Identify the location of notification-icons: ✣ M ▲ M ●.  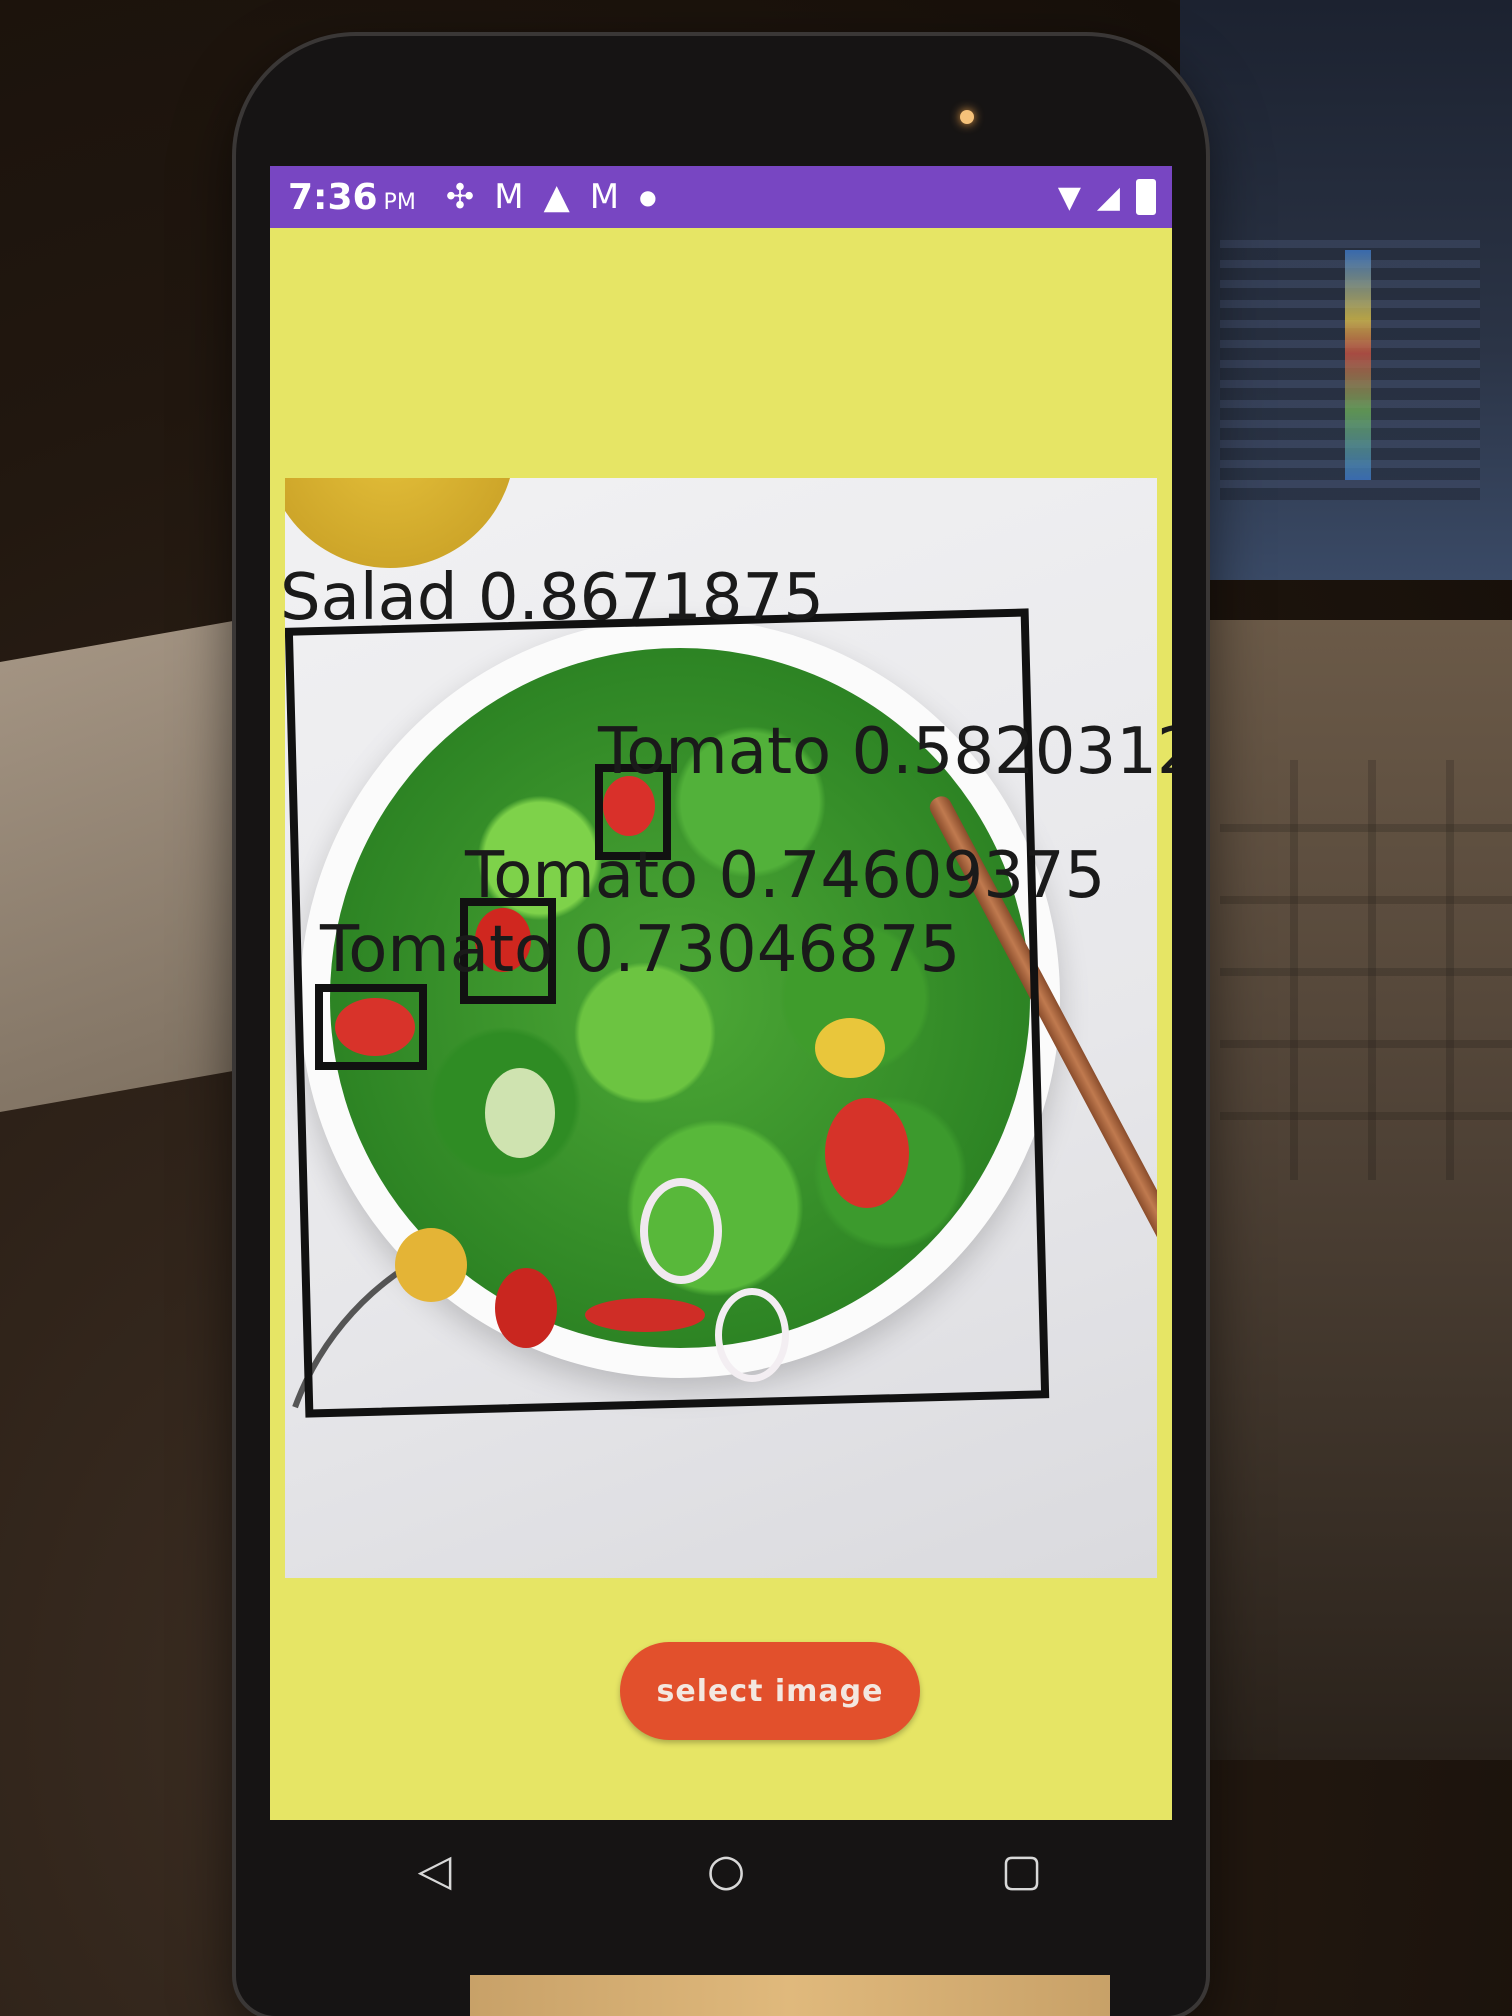
(551, 197).